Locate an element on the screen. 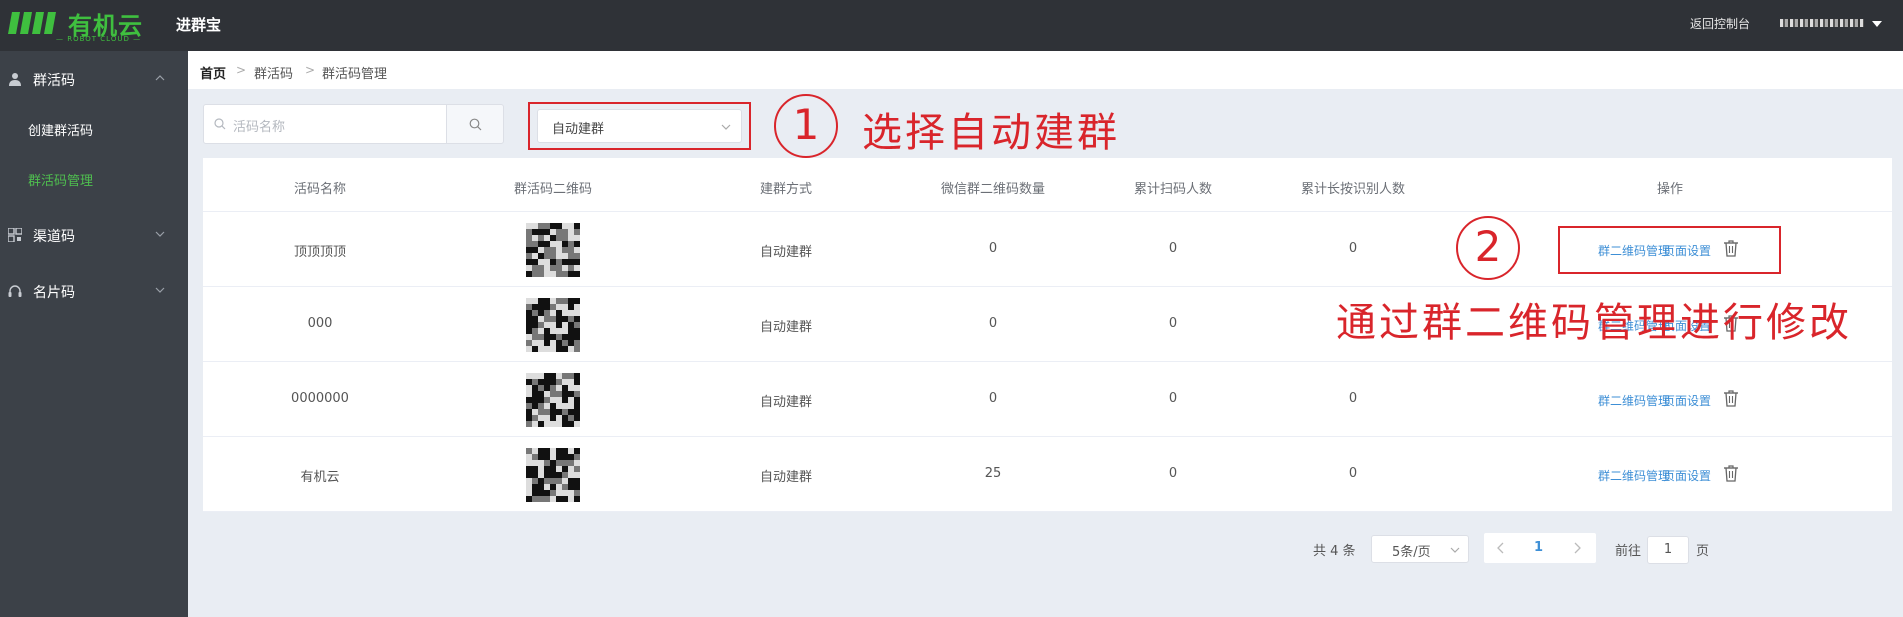  cell-qr-count: 25 is located at coordinates (993, 473).